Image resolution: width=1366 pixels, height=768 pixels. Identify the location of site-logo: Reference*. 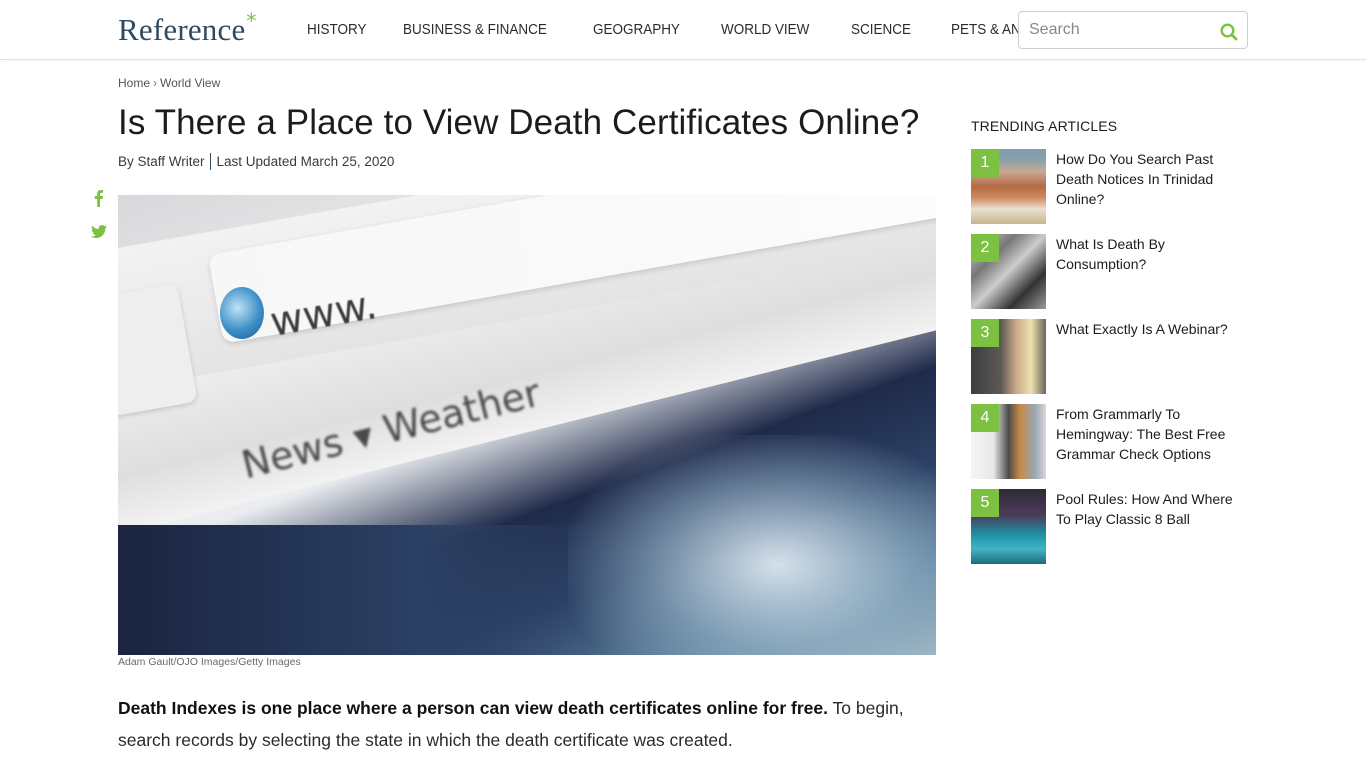
(187, 28).